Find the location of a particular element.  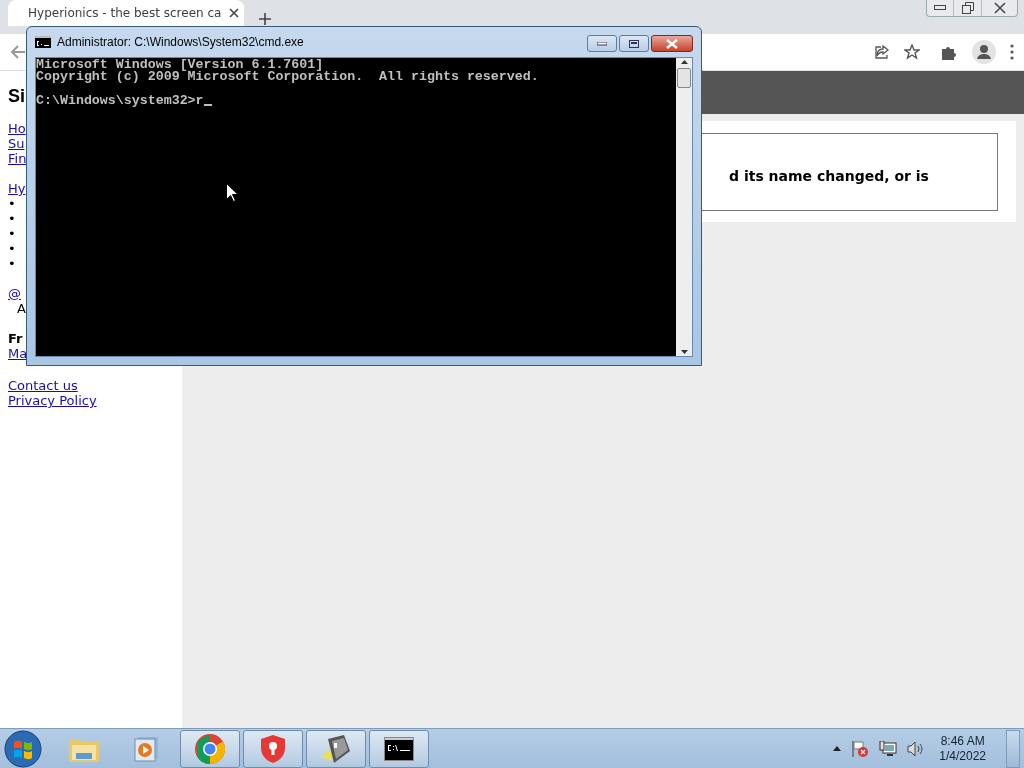

back-icon is located at coordinates (18, 52).